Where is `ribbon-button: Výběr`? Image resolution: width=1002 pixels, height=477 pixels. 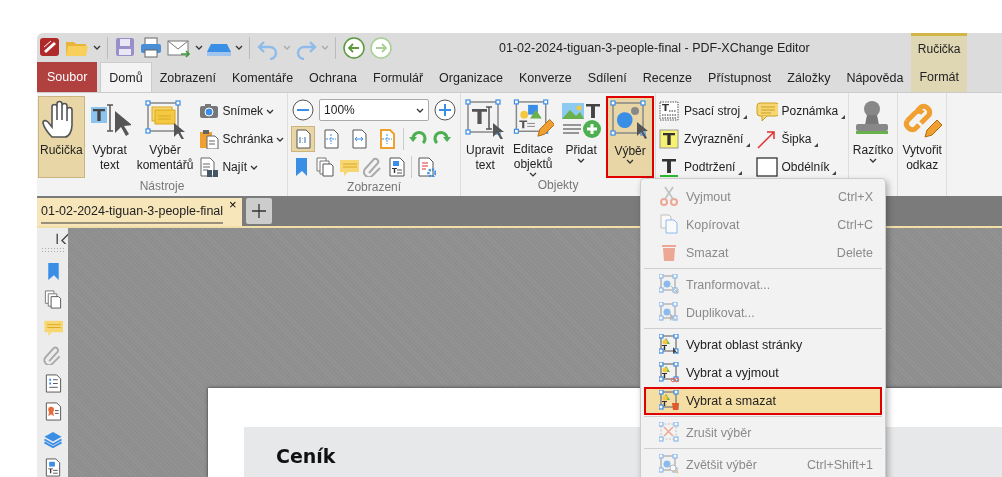
ribbon-button: Výběr is located at coordinates (630, 137).